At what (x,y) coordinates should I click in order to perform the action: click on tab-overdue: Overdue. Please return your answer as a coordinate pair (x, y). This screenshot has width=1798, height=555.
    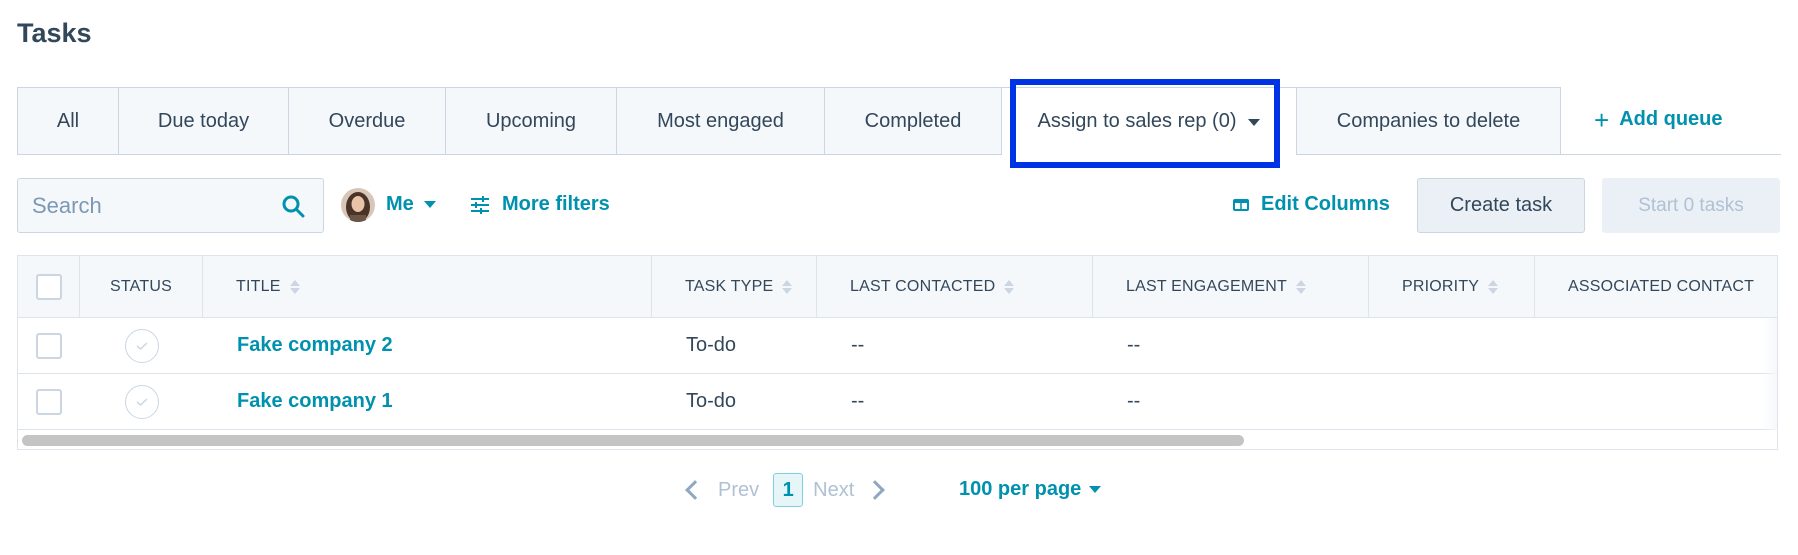
    Looking at the image, I should click on (367, 121).